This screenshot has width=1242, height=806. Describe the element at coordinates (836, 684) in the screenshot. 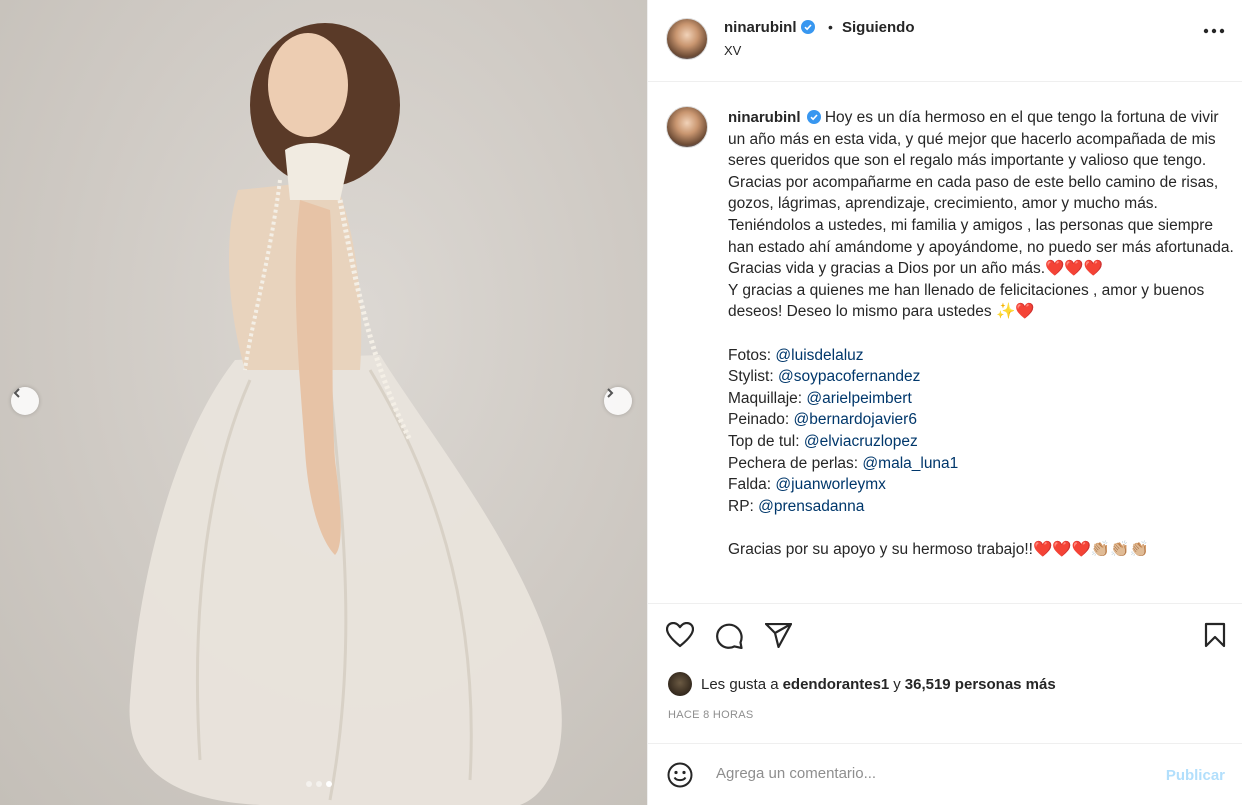

I see `liker-username: edendorantes1` at that location.